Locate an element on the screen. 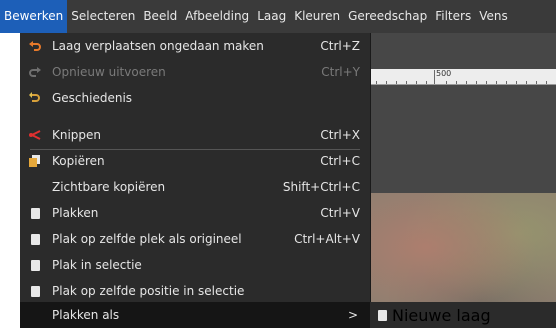  menu-item-history: Geschiedenis is located at coordinates (195, 98).